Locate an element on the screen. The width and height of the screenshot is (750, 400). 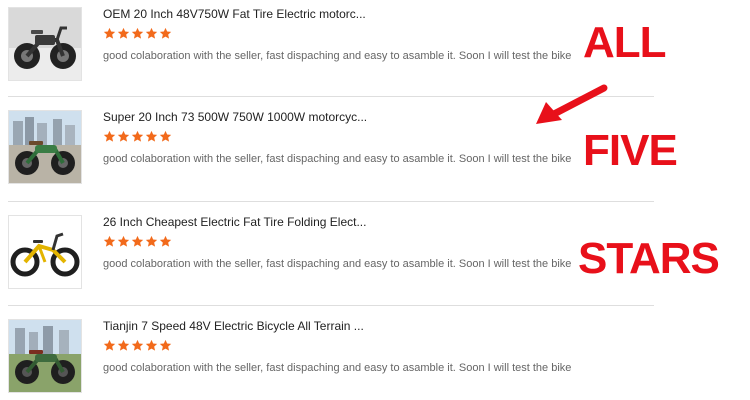
yellow-folding-ebike-icon is located at coordinates (45, 252).